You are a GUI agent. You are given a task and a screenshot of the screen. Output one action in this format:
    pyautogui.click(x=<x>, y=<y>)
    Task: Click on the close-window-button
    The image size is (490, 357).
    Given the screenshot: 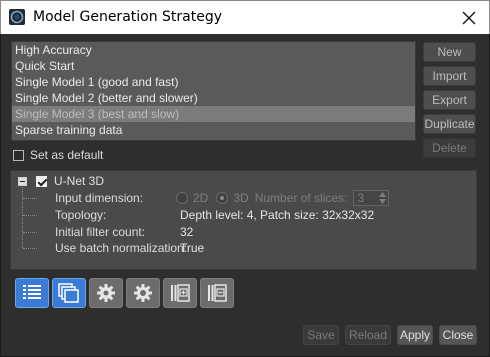 What is the action you would take?
    pyautogui.click(x=469, y=18)
    